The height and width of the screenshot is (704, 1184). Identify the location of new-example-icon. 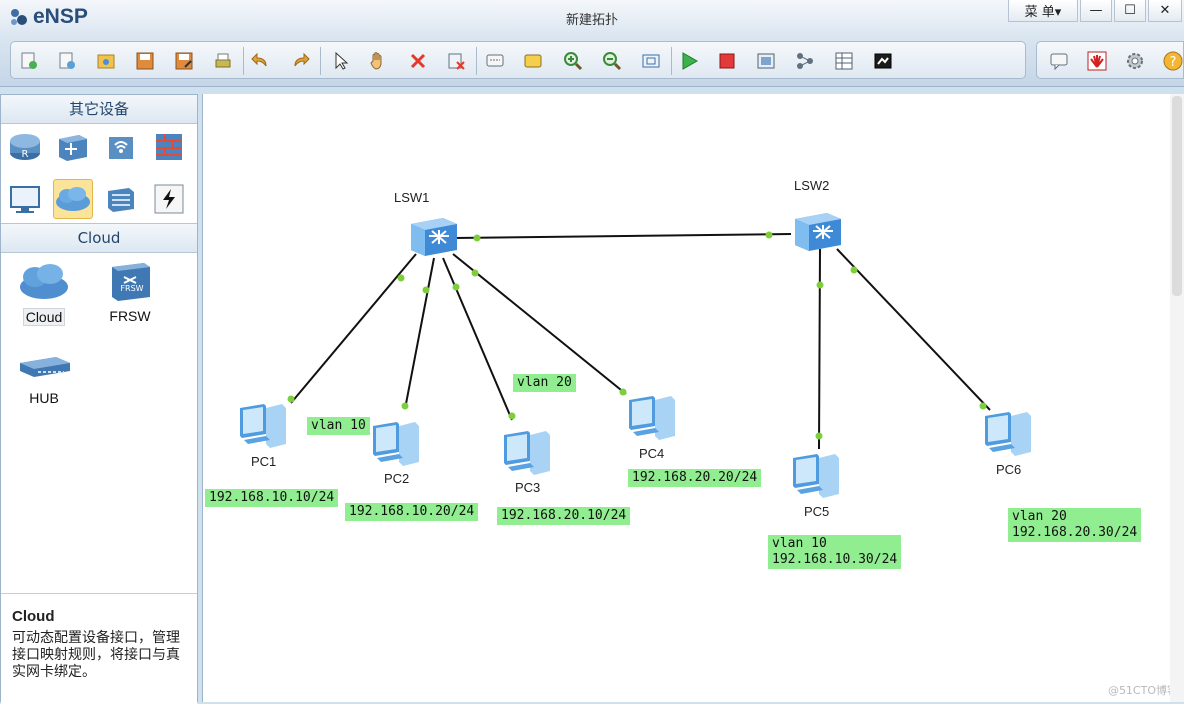
(67, 61).